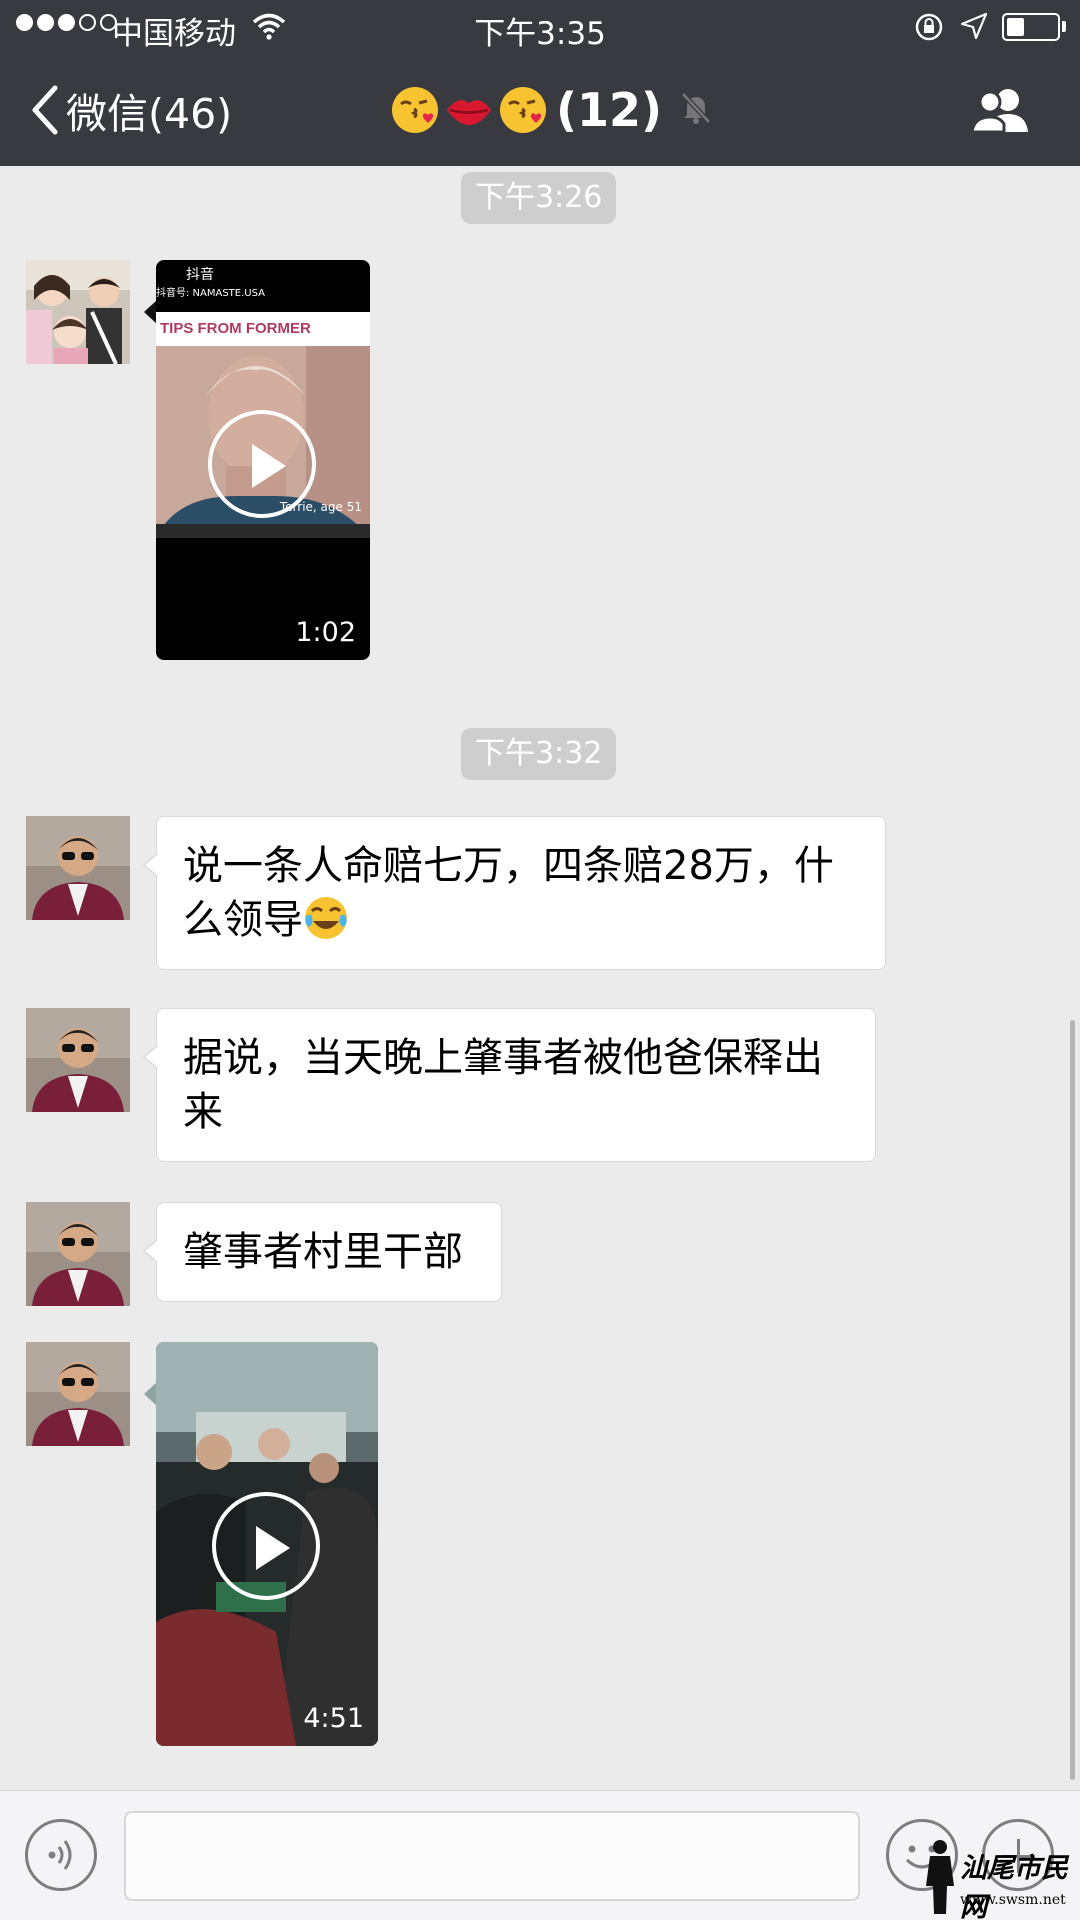 Image resolution: width=1080 pixels, height=1920 pixels. I want to click on location-icon, so click(974, 30).